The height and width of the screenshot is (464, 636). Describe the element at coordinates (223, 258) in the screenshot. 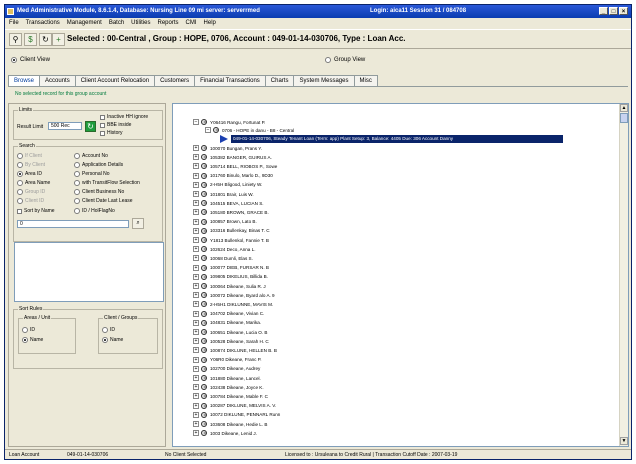

I see `tree-client-item: +10068 Dumli, Elas S.` at that location.